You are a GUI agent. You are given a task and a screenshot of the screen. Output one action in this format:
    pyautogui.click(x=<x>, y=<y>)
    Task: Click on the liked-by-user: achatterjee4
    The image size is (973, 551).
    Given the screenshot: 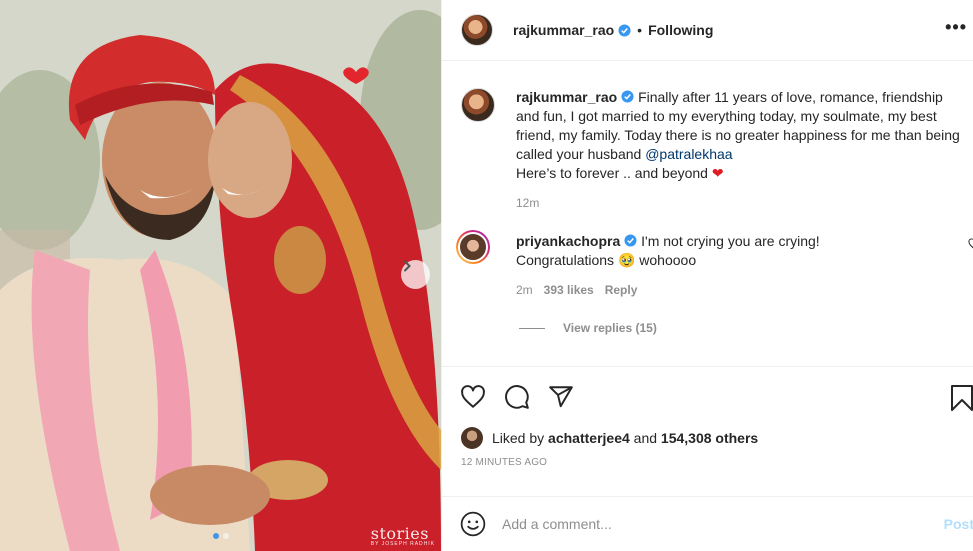 What is the action you would take?
    pyautogui.click(x=589, y=438)
    